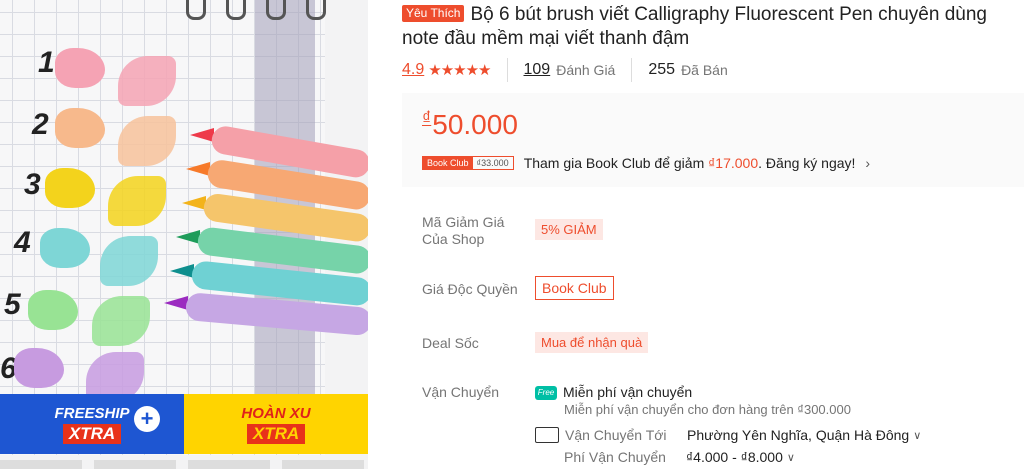 Image resolution: width=1024 pixels, height=469 pixels. I want to click on ship-to-location: Phường Yên Nghĩa, Quận Hà Đông, so click(798, 435).